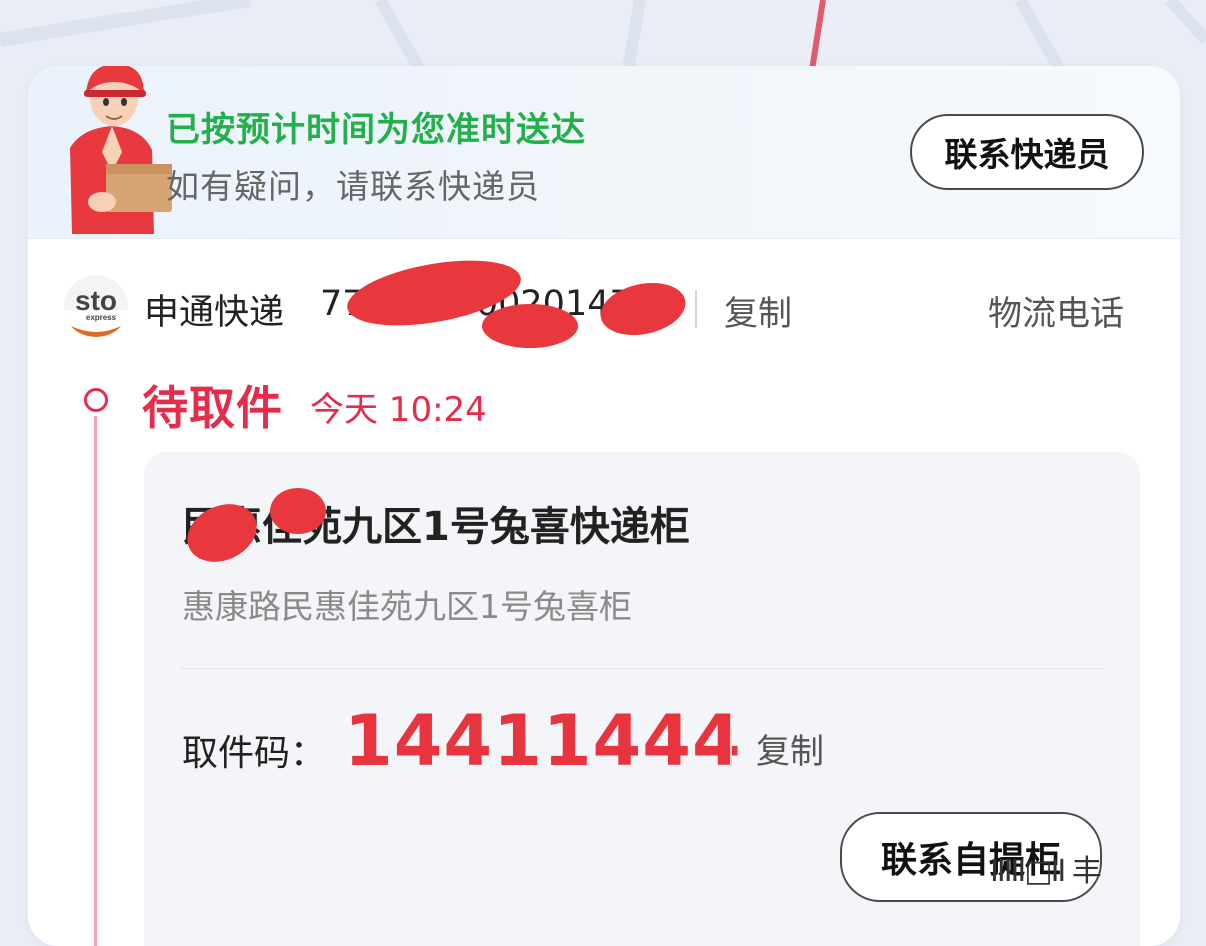 The image size is (1206, 946). What do you see at coordinates (212, 408) in the screenshot?
I see `pickup-status: 待取件` at bounding box center [212, 408].